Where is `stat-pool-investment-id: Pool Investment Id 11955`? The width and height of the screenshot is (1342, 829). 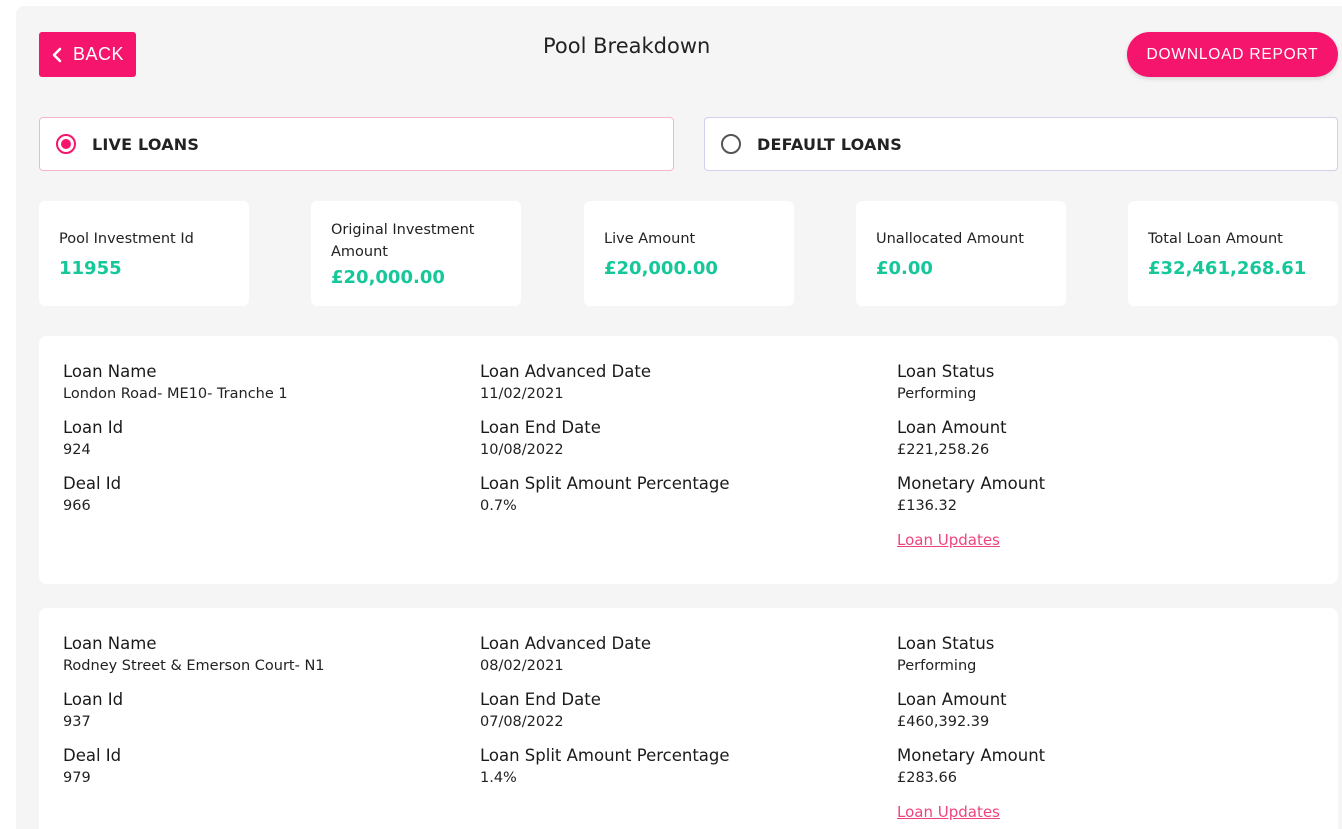
stat-pool-investment-id: Pool Investment Id 11955 is located at coordinates (144, 253).